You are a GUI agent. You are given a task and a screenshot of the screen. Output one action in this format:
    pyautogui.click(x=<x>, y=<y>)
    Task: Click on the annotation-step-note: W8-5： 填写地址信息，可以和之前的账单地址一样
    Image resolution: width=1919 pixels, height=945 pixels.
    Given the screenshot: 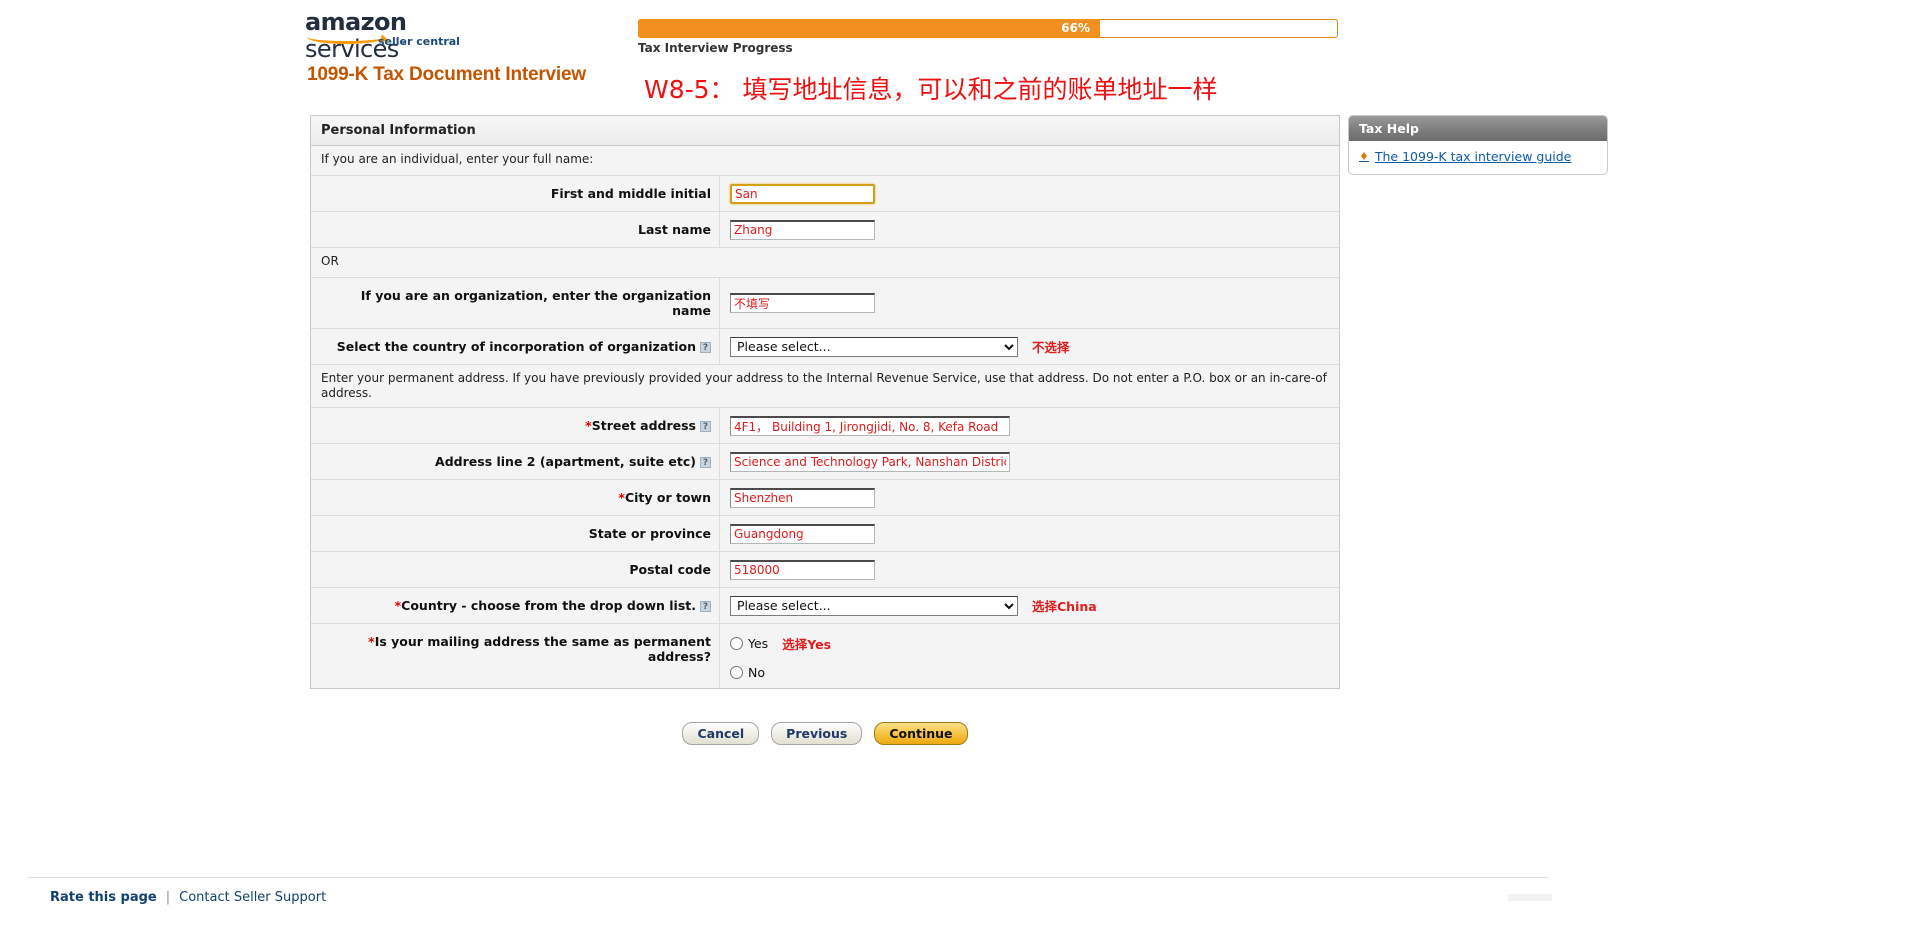 What is the action you would take?
    pyautogui.click(x=931, y=89)
    